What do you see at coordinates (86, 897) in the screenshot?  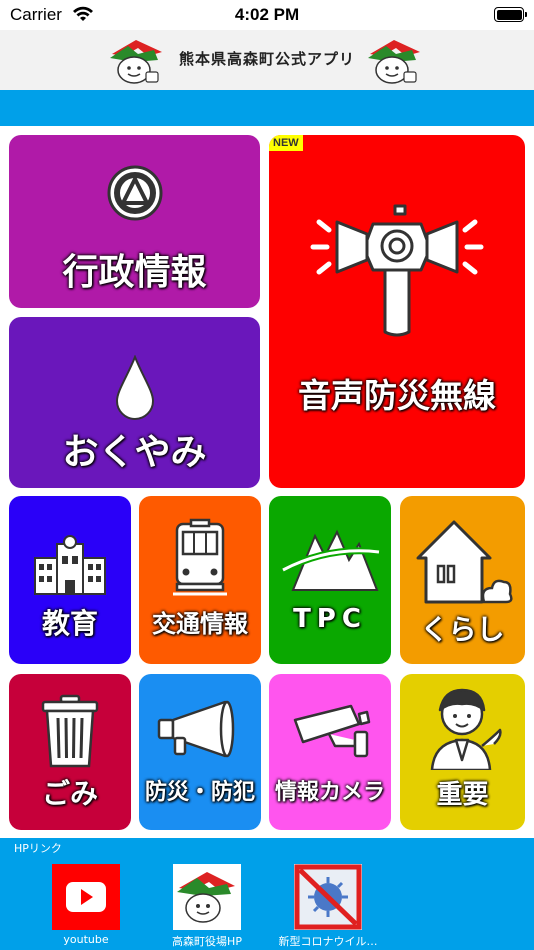 I see `youtube-icon` at bounding box center [86, 897].